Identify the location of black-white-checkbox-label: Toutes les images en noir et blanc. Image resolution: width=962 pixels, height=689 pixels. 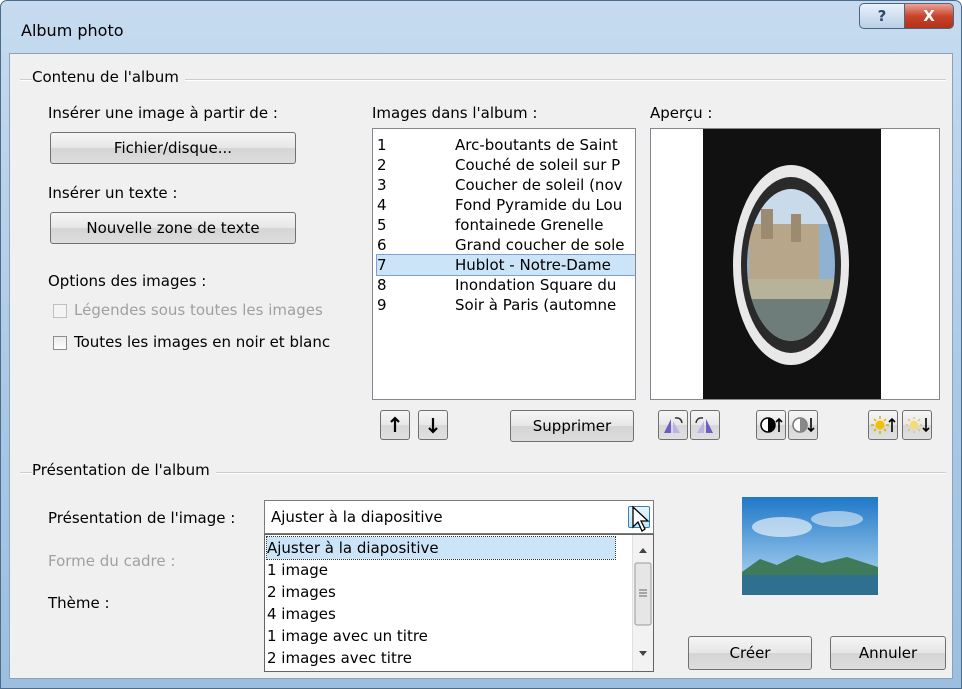
(202, 342).